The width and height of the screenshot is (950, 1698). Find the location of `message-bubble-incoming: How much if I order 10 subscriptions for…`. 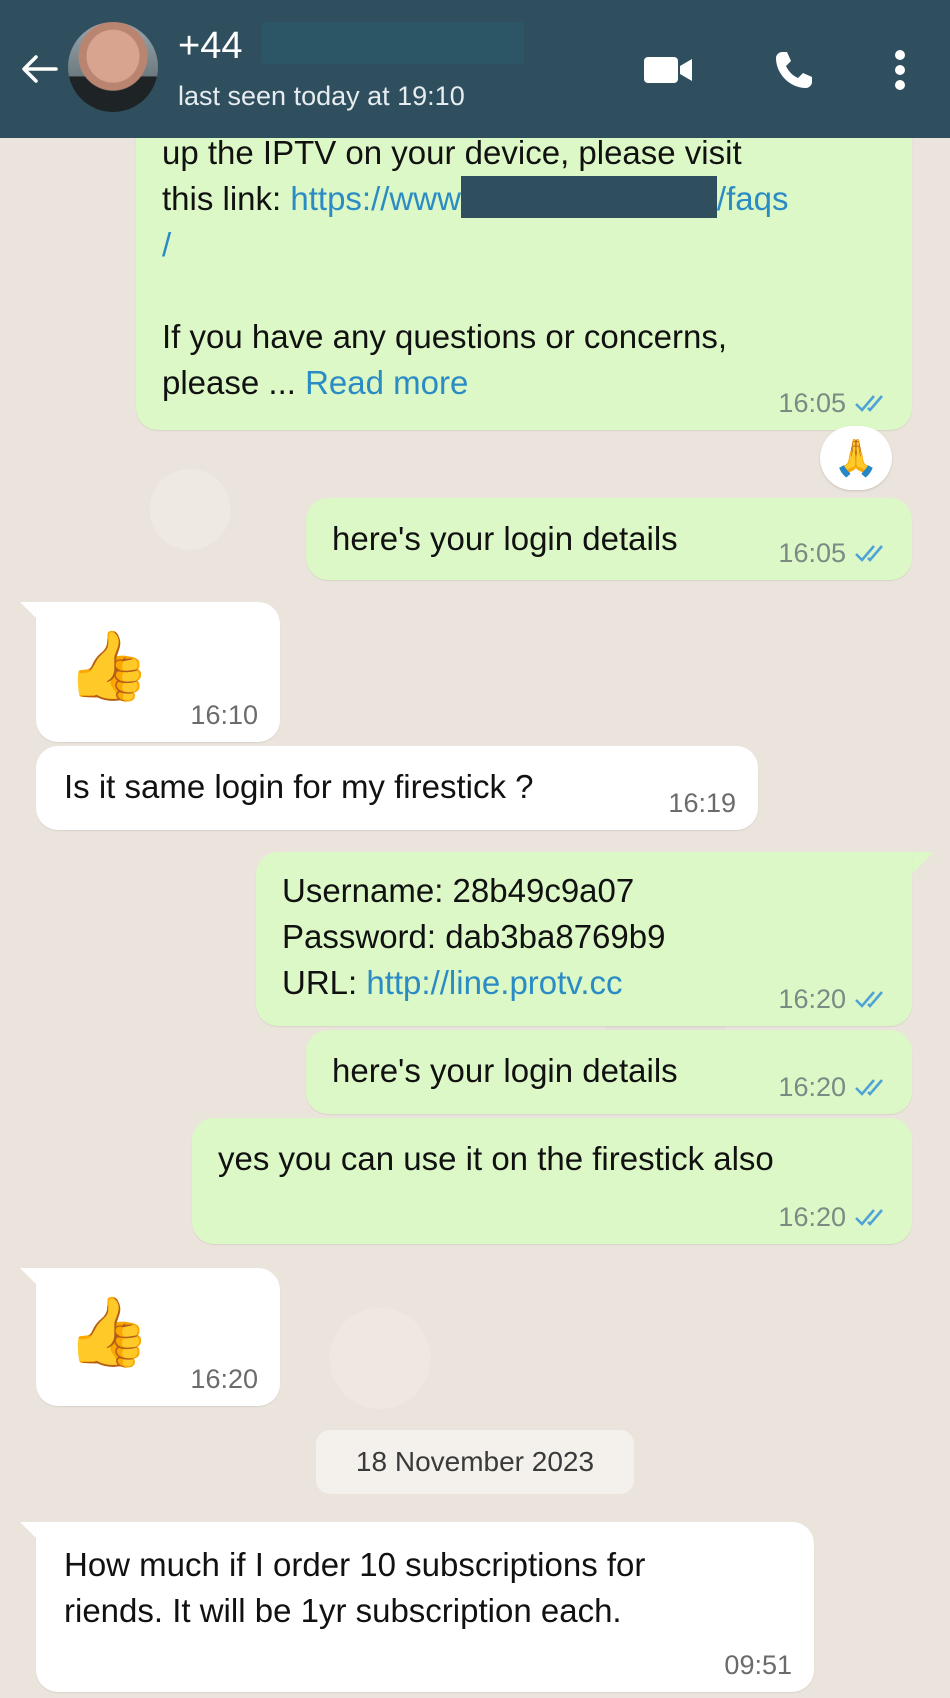

message-bubble-incoming: How much if I order 10 subscriptions for… is located at coordinates (425, 1607).